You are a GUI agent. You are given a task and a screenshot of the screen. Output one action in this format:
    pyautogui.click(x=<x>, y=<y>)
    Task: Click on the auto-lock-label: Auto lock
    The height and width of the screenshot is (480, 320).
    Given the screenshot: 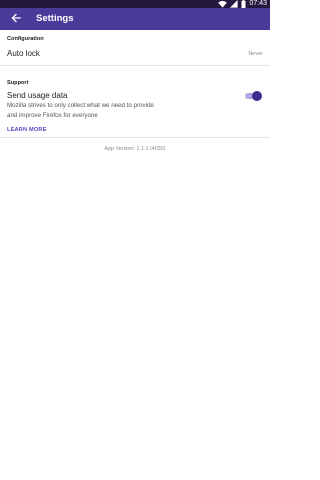 What is the action you would take?
    pyautogui.click(x=23, y=53)
    